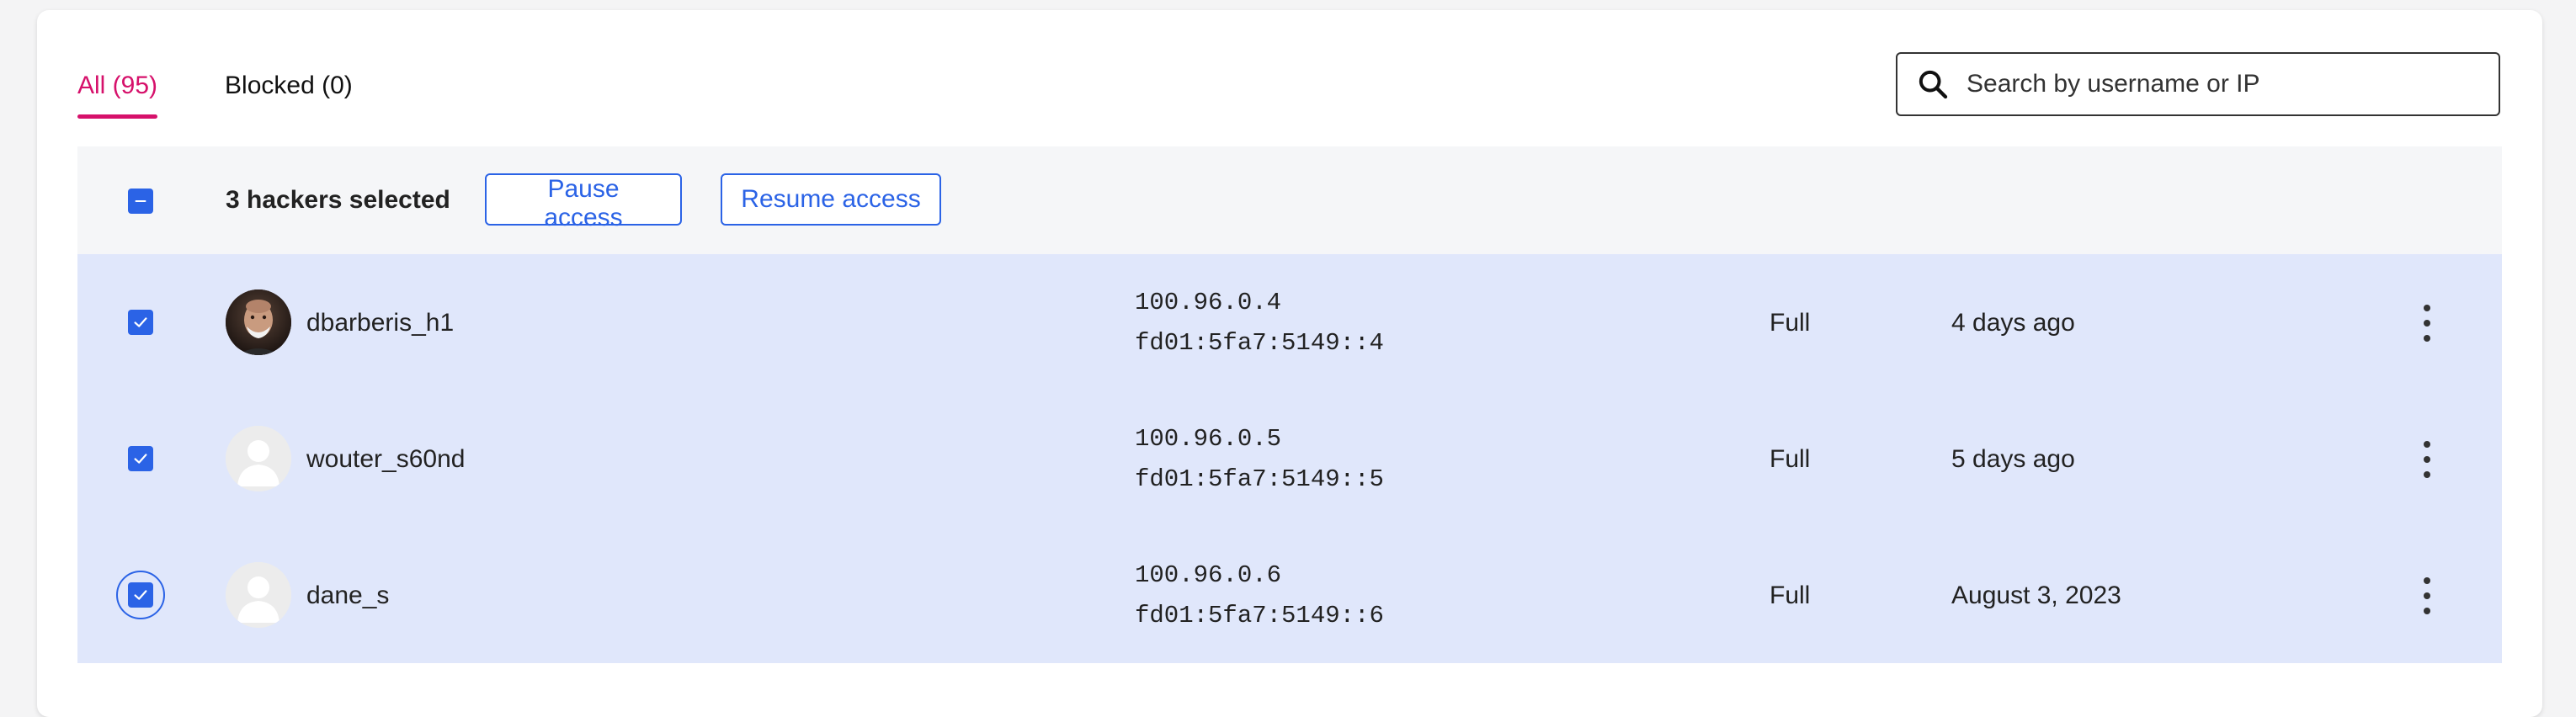 The width and height of the screenshot is (2576, 717). What do you see at coordinates (117, 93) in the screenshot?
I see `tab-all: All (95)` at bounding box center [117, 93].